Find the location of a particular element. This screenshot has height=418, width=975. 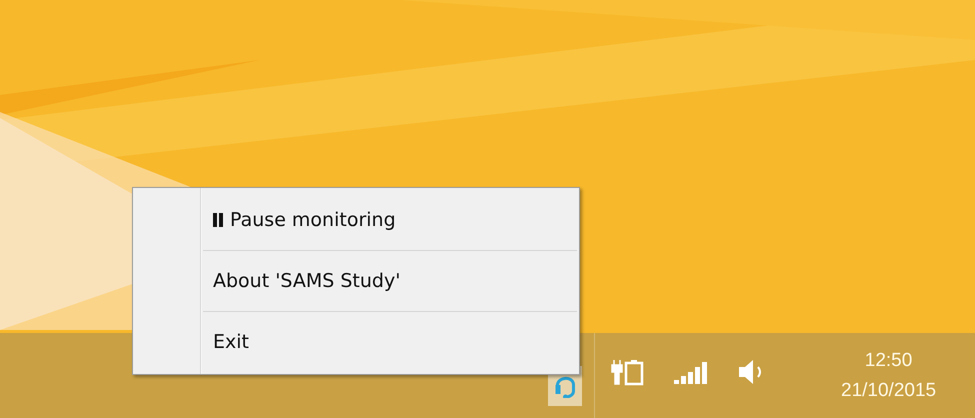

menu-item: Pause monitoring is located at coordinates (356, 220).